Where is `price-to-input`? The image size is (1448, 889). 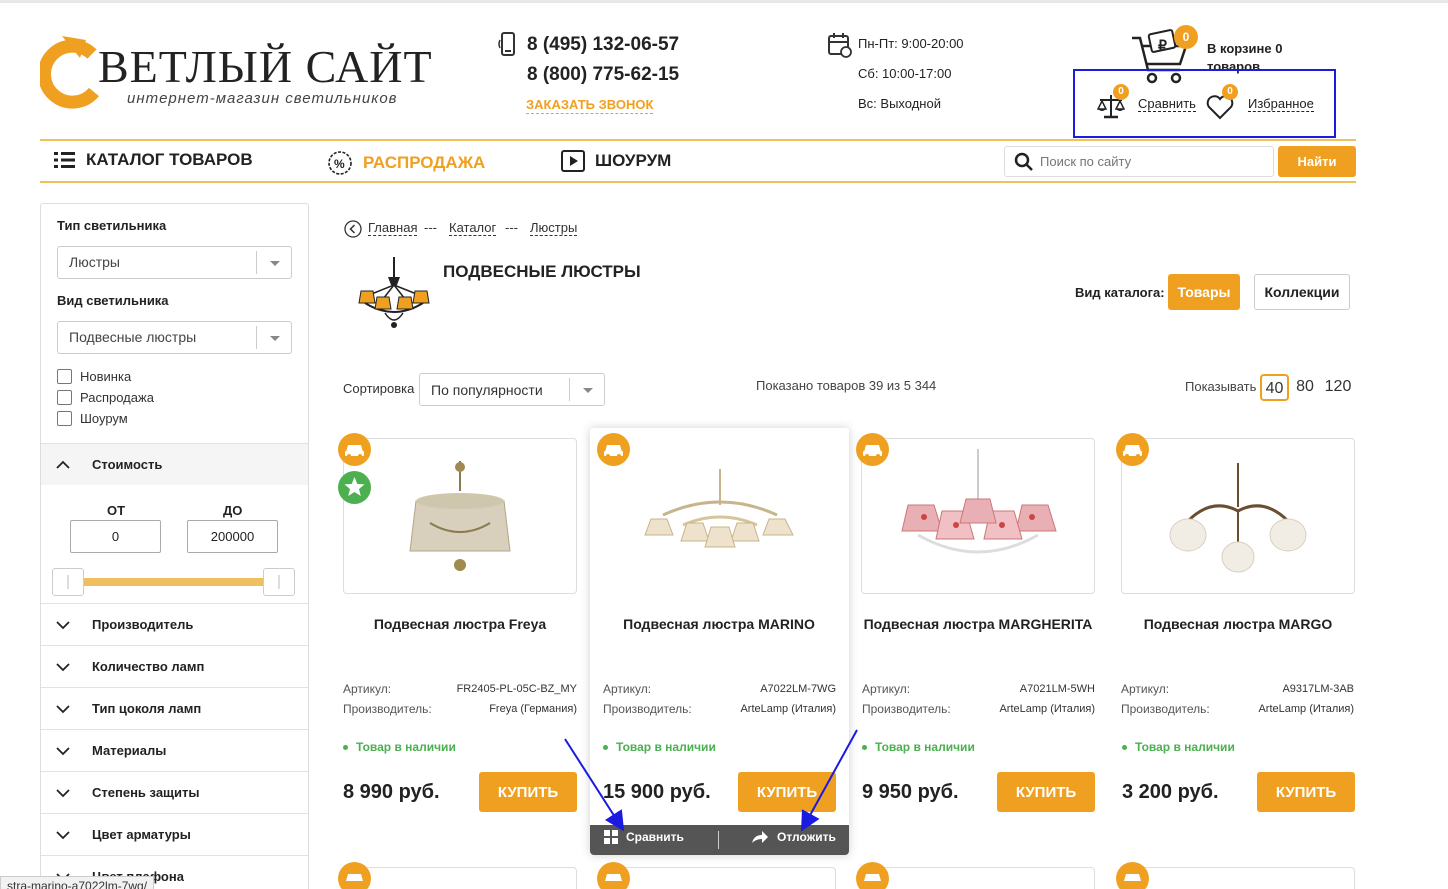 price-to-input is located at coordinates (232, 536).